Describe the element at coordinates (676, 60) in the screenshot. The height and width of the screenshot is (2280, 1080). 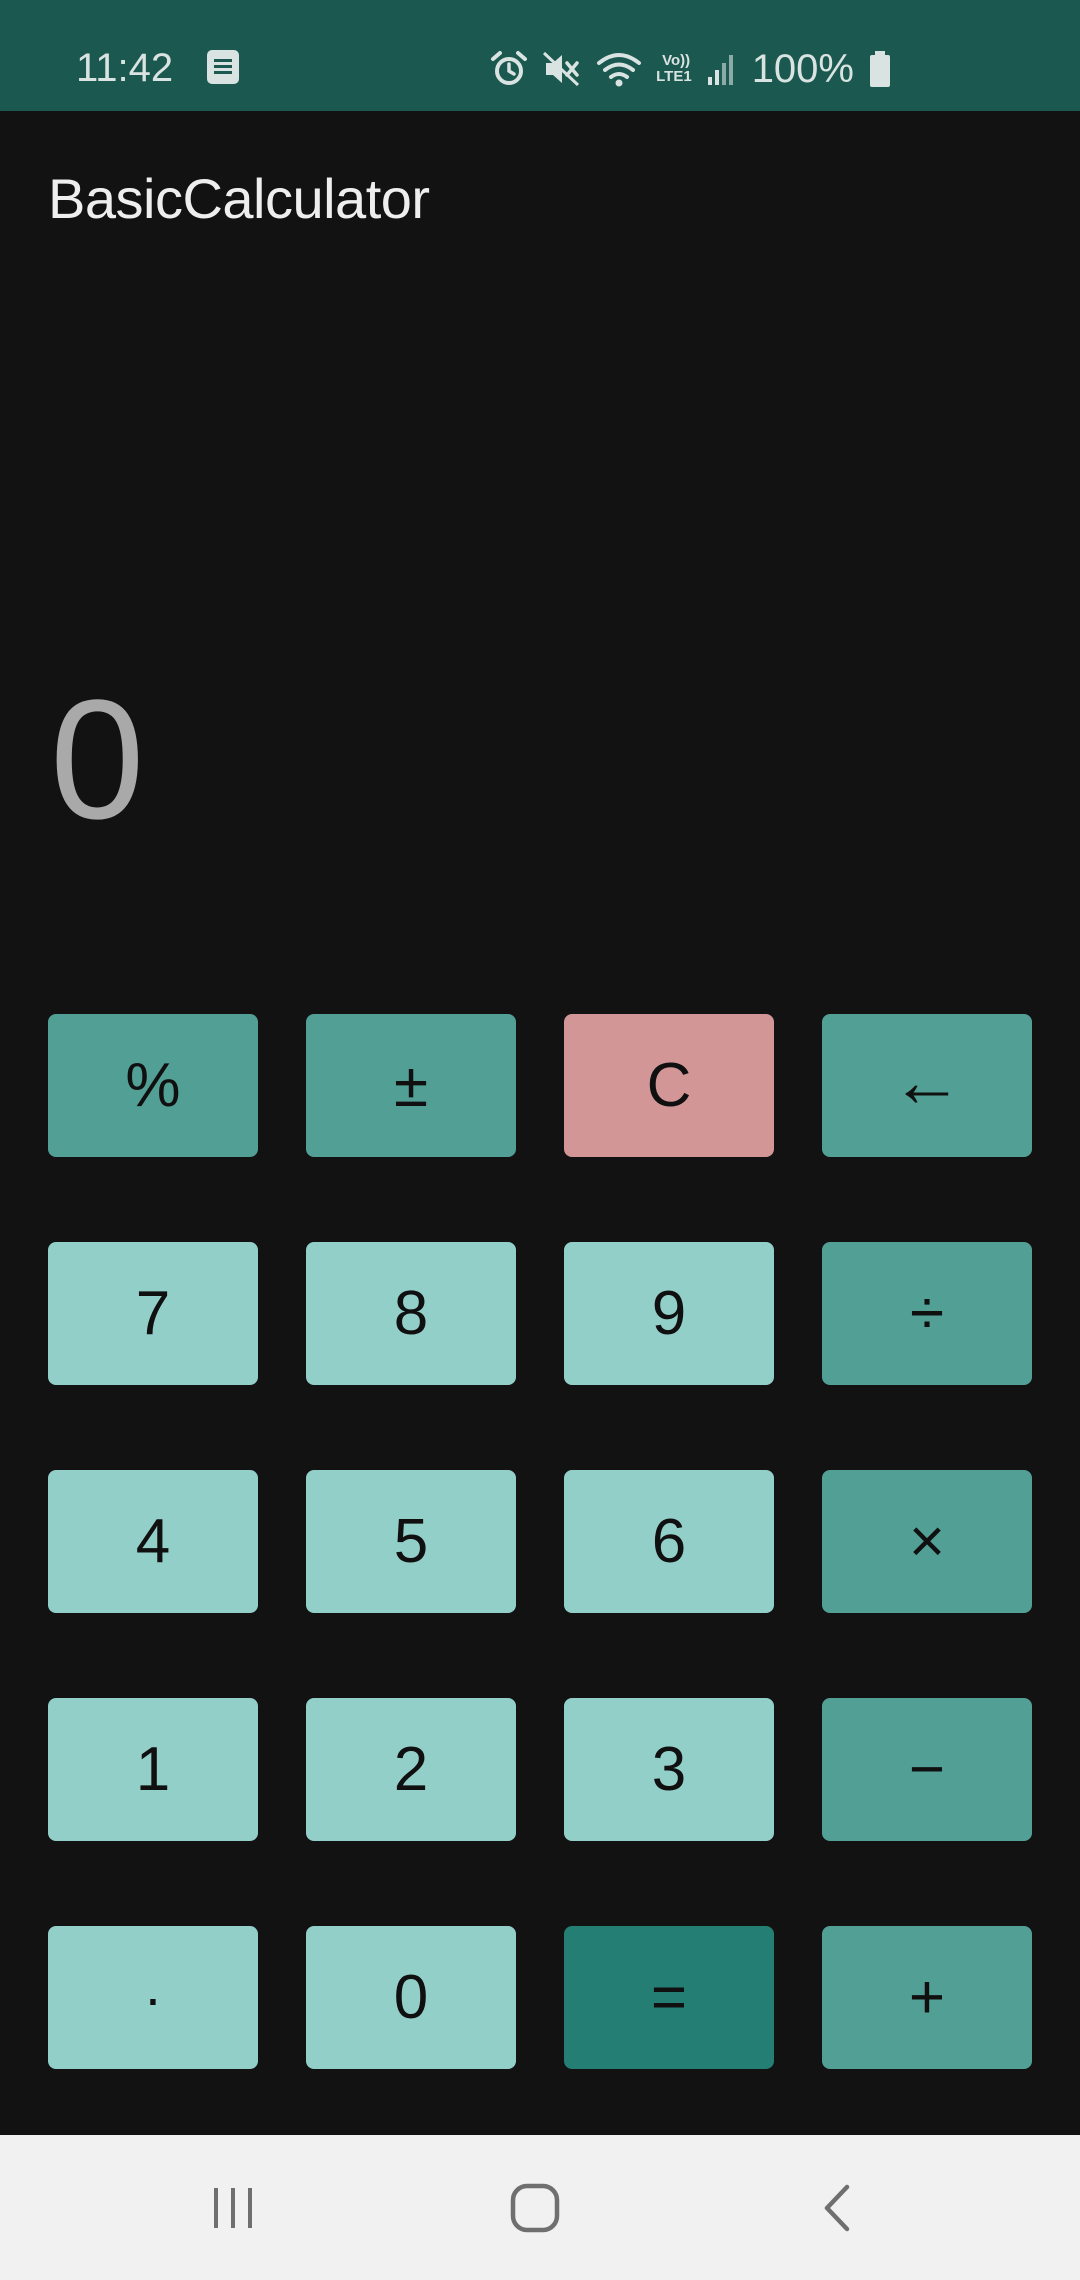
I see `volte-label-top: Vo))` at that location.